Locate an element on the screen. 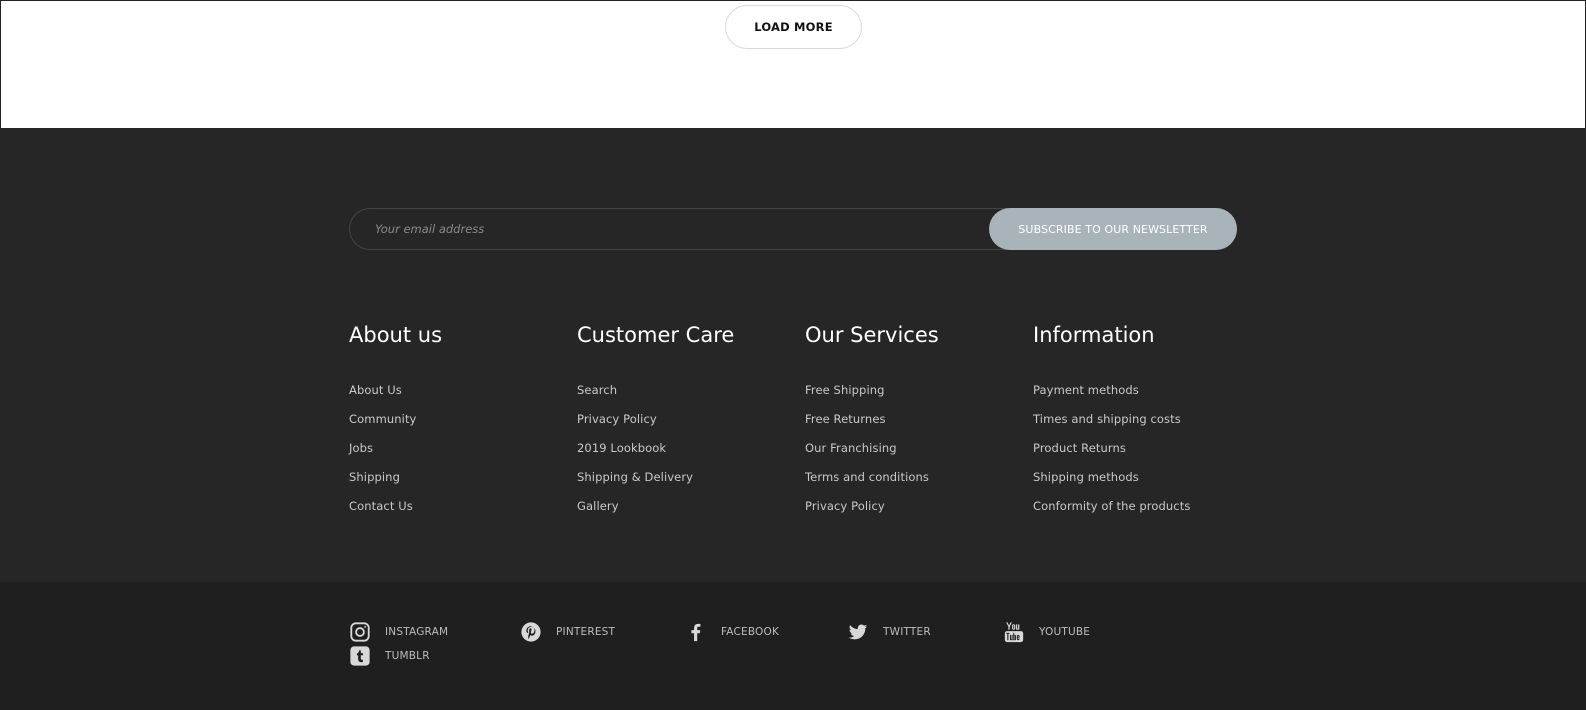  social-link-instagram: INSTAGRAM is located at coordinates (398, 632).